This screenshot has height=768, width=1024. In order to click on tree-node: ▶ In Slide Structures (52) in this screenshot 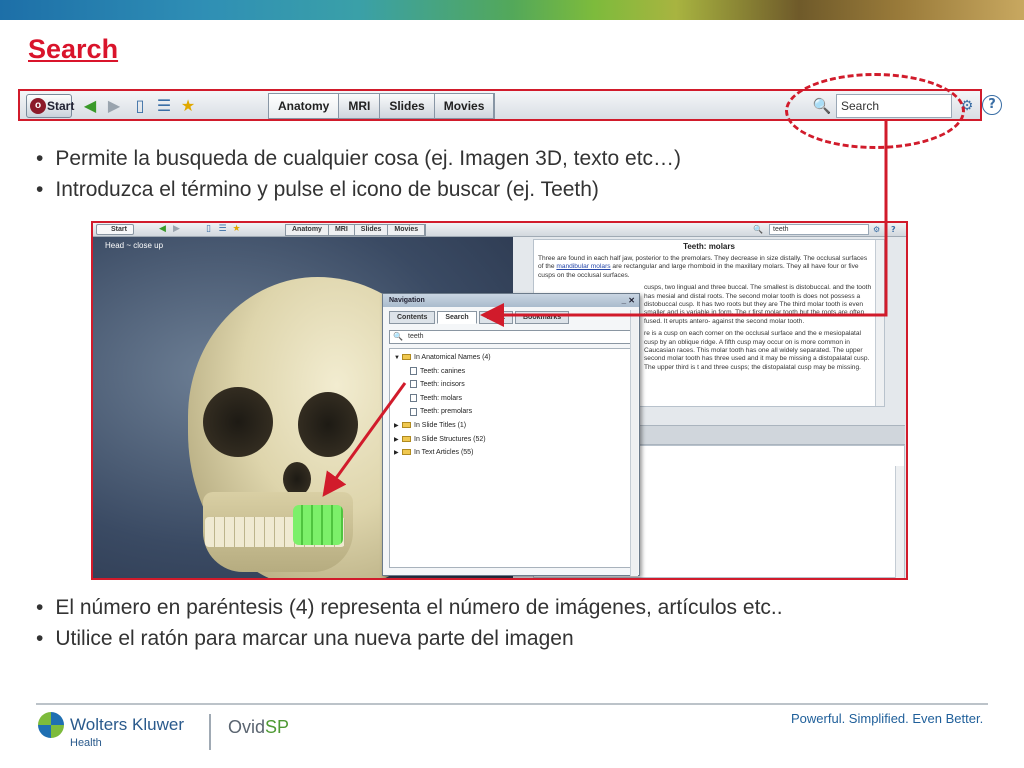, I will do `click(511, 440)`.